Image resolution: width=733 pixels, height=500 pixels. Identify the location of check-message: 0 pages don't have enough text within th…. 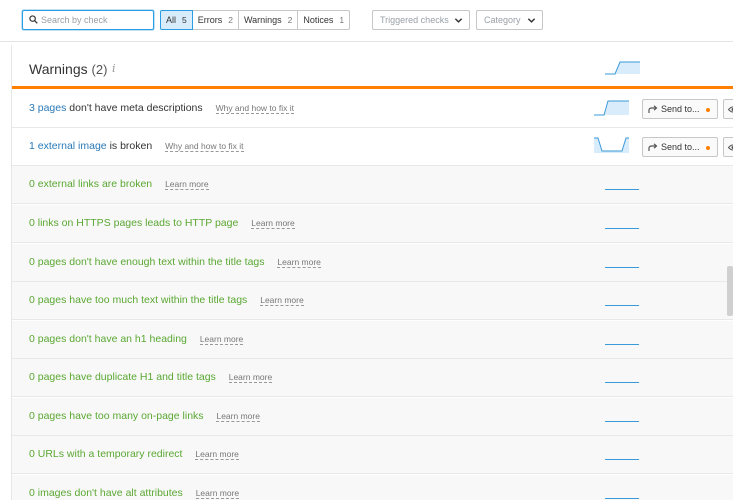
(175, 262).